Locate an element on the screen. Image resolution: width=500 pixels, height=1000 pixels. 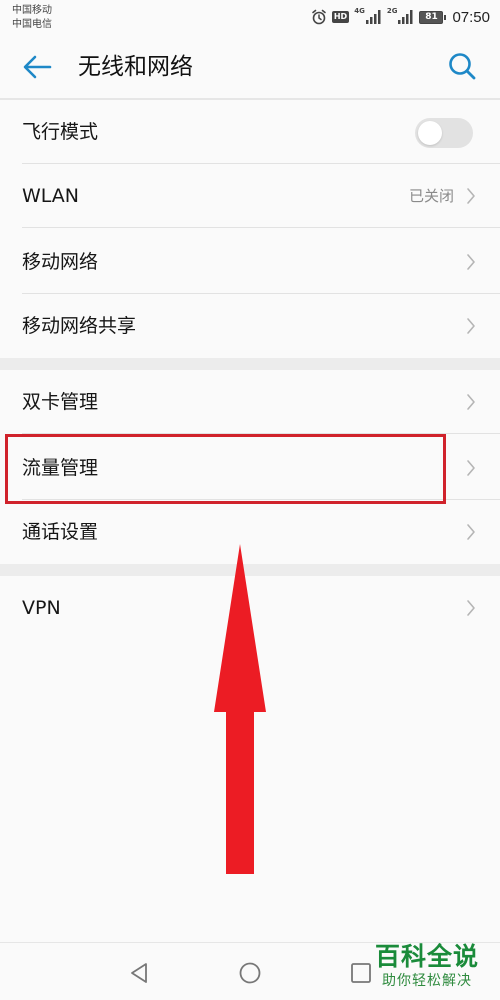
vpn-label: VPN is located at coordinates (41, 608).